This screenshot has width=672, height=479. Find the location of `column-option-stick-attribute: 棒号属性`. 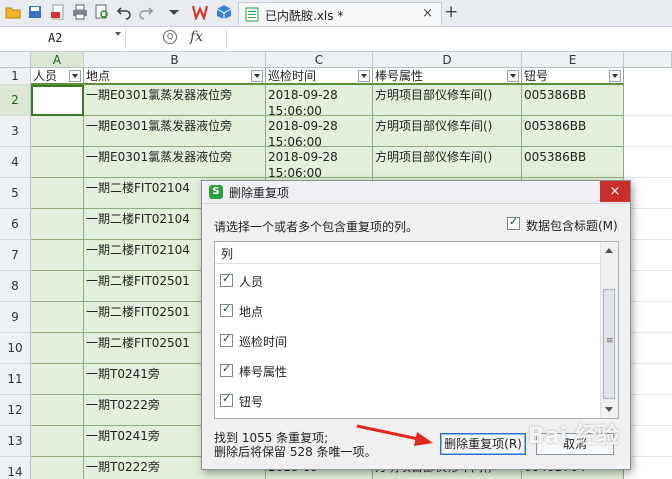

column-option-stick-attribute: 棒号属性 is located at coordinates (405, 371).